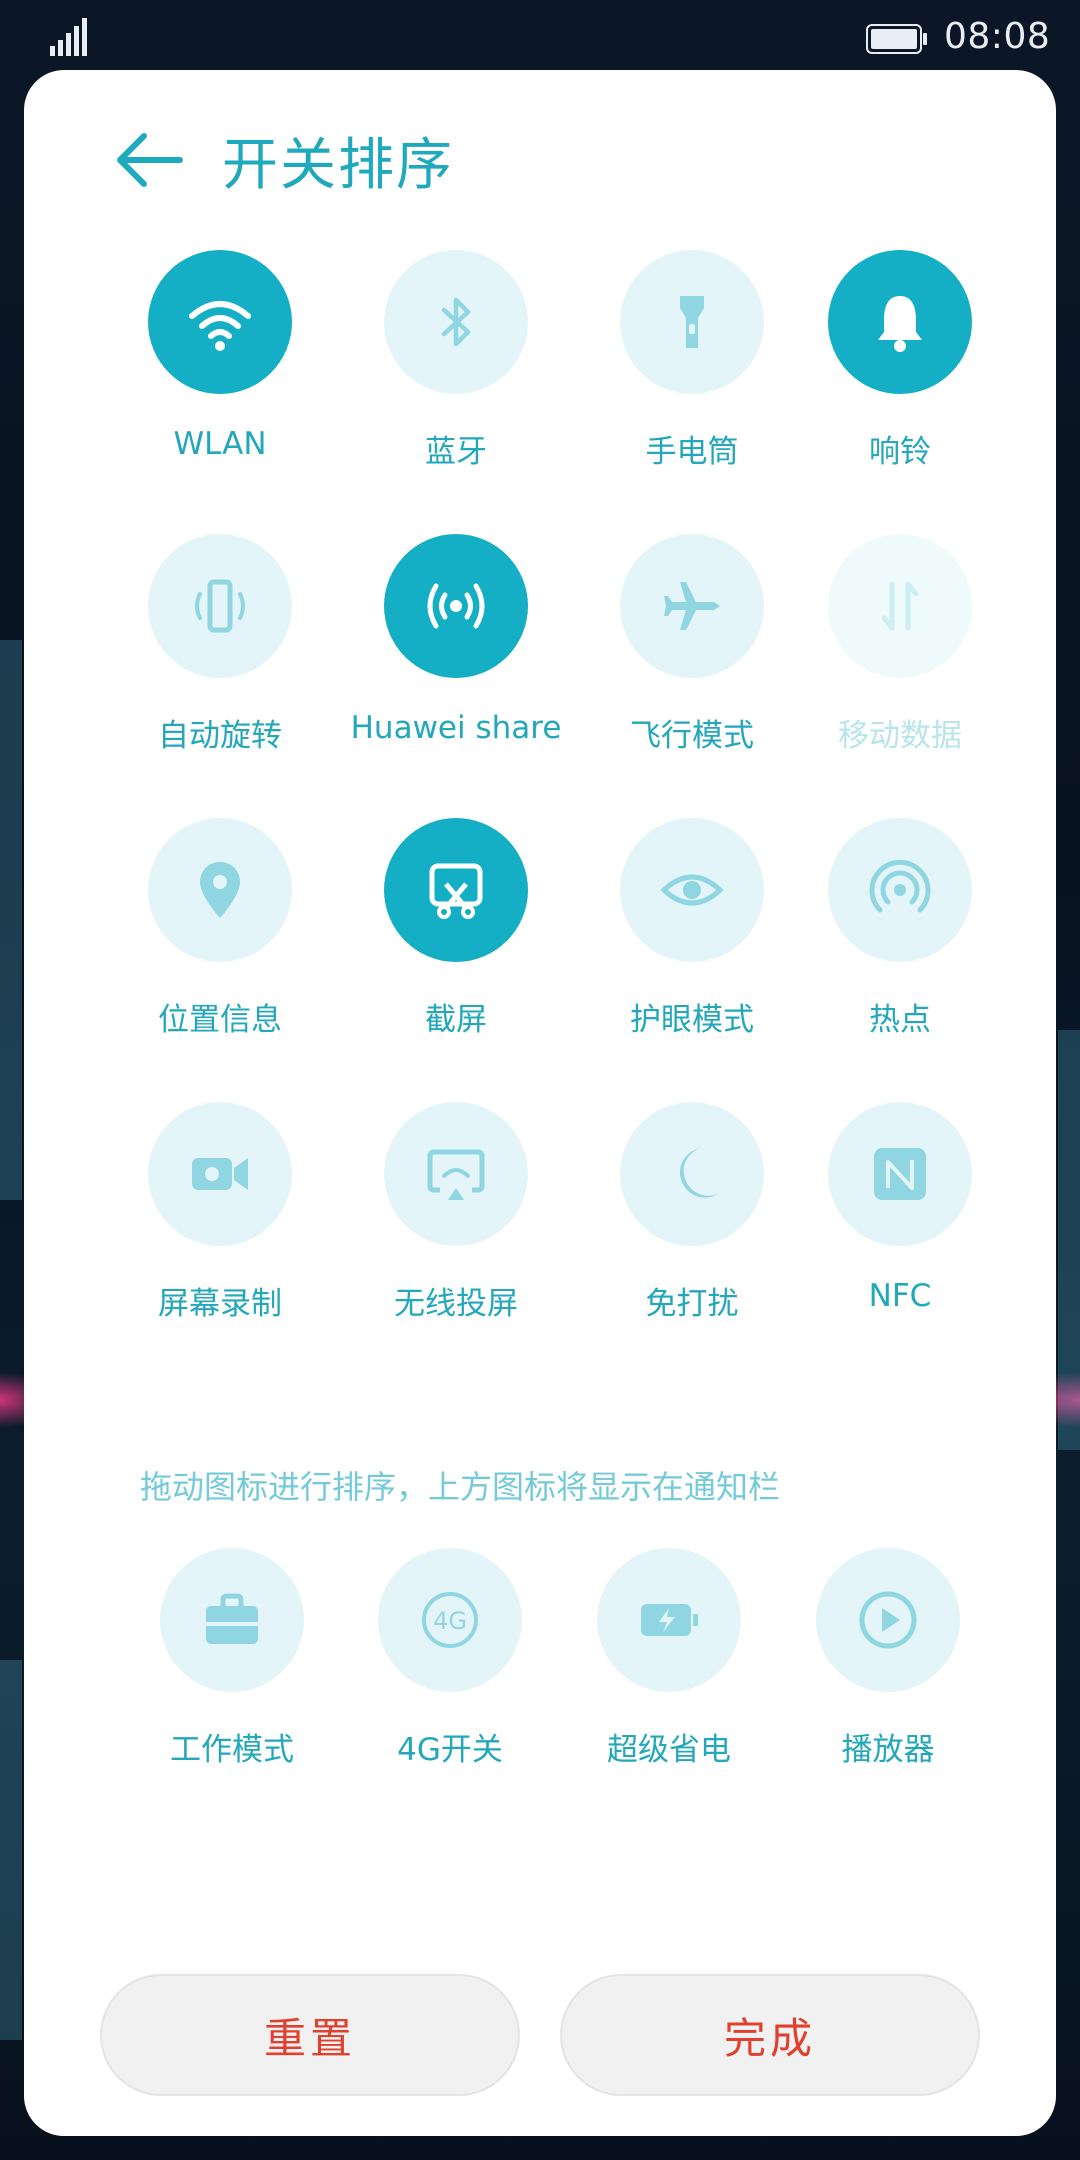 This screenshot has height=2160, width=1080. I want to click on switch-label: 屏幕录制, so click(220, 1304).